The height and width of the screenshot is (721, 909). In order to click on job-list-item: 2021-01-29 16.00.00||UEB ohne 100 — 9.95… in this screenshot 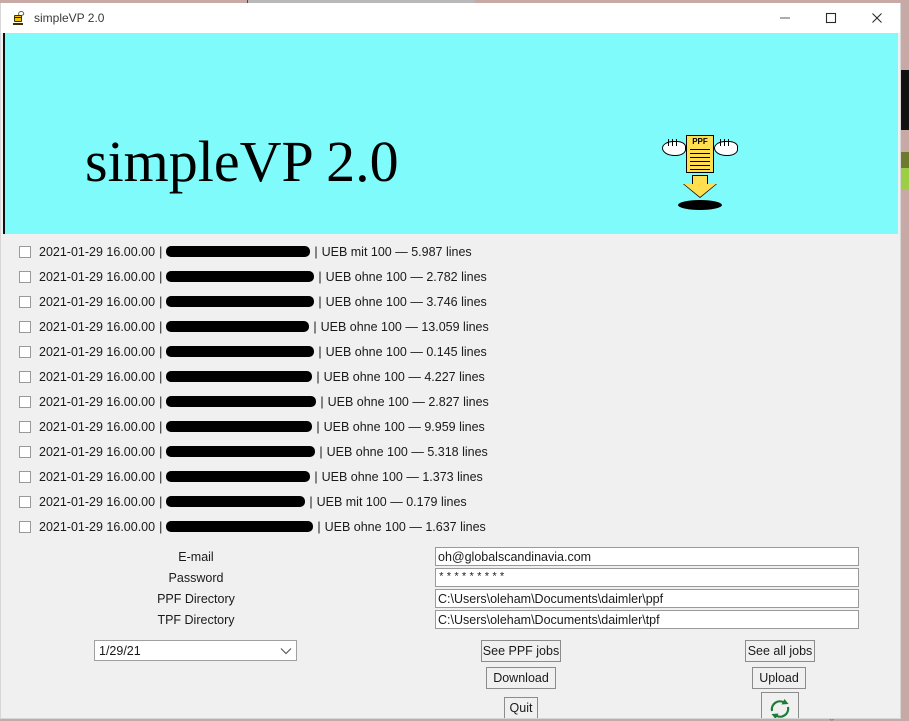, I will do `click(450, 426)`.